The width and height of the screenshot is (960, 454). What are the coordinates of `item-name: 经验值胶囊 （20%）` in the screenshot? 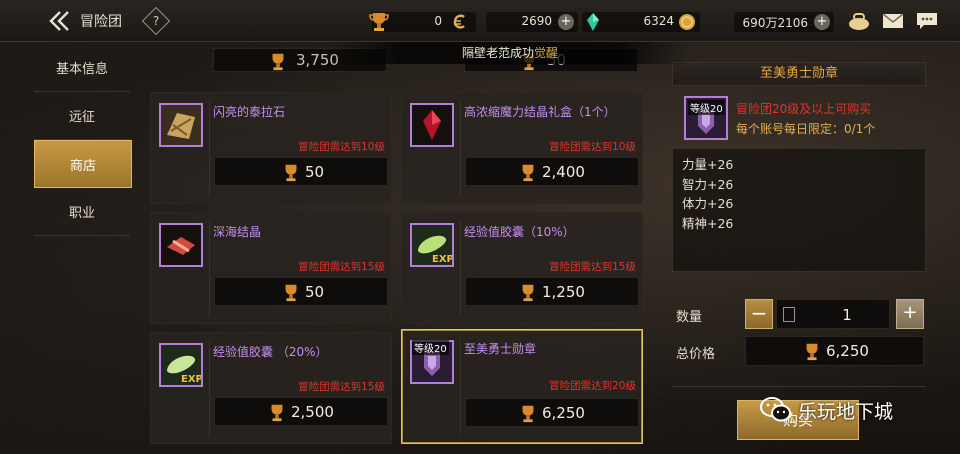 It's located at (270, 352).